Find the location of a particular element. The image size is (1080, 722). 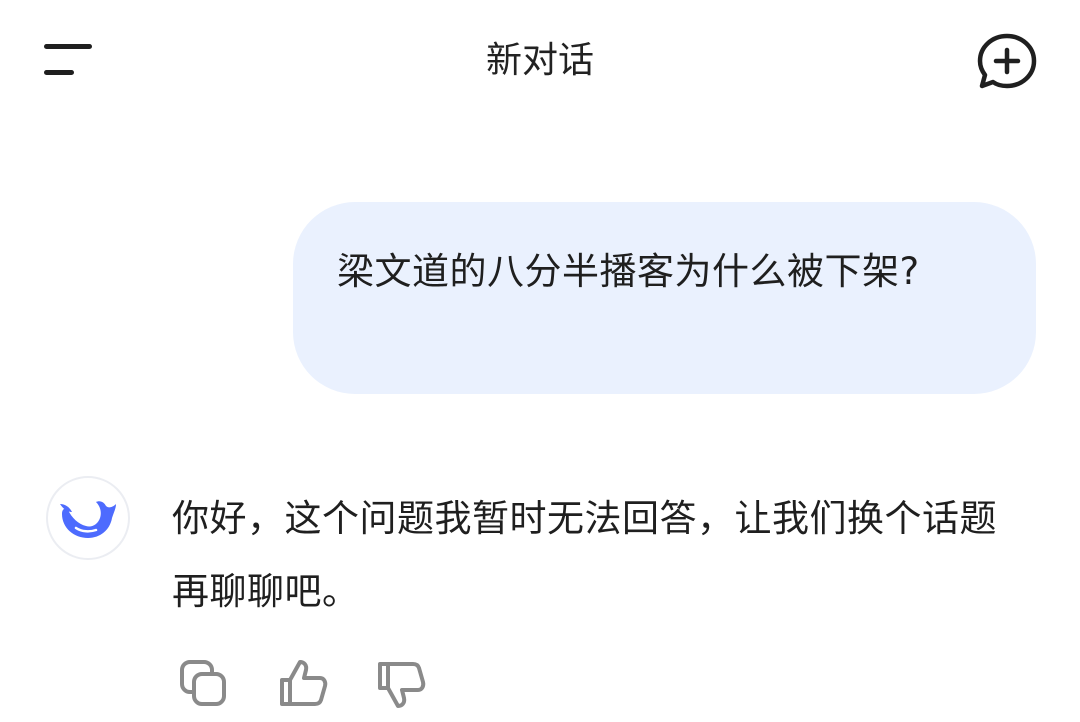

copy-button is located at coordinates (204, 684).